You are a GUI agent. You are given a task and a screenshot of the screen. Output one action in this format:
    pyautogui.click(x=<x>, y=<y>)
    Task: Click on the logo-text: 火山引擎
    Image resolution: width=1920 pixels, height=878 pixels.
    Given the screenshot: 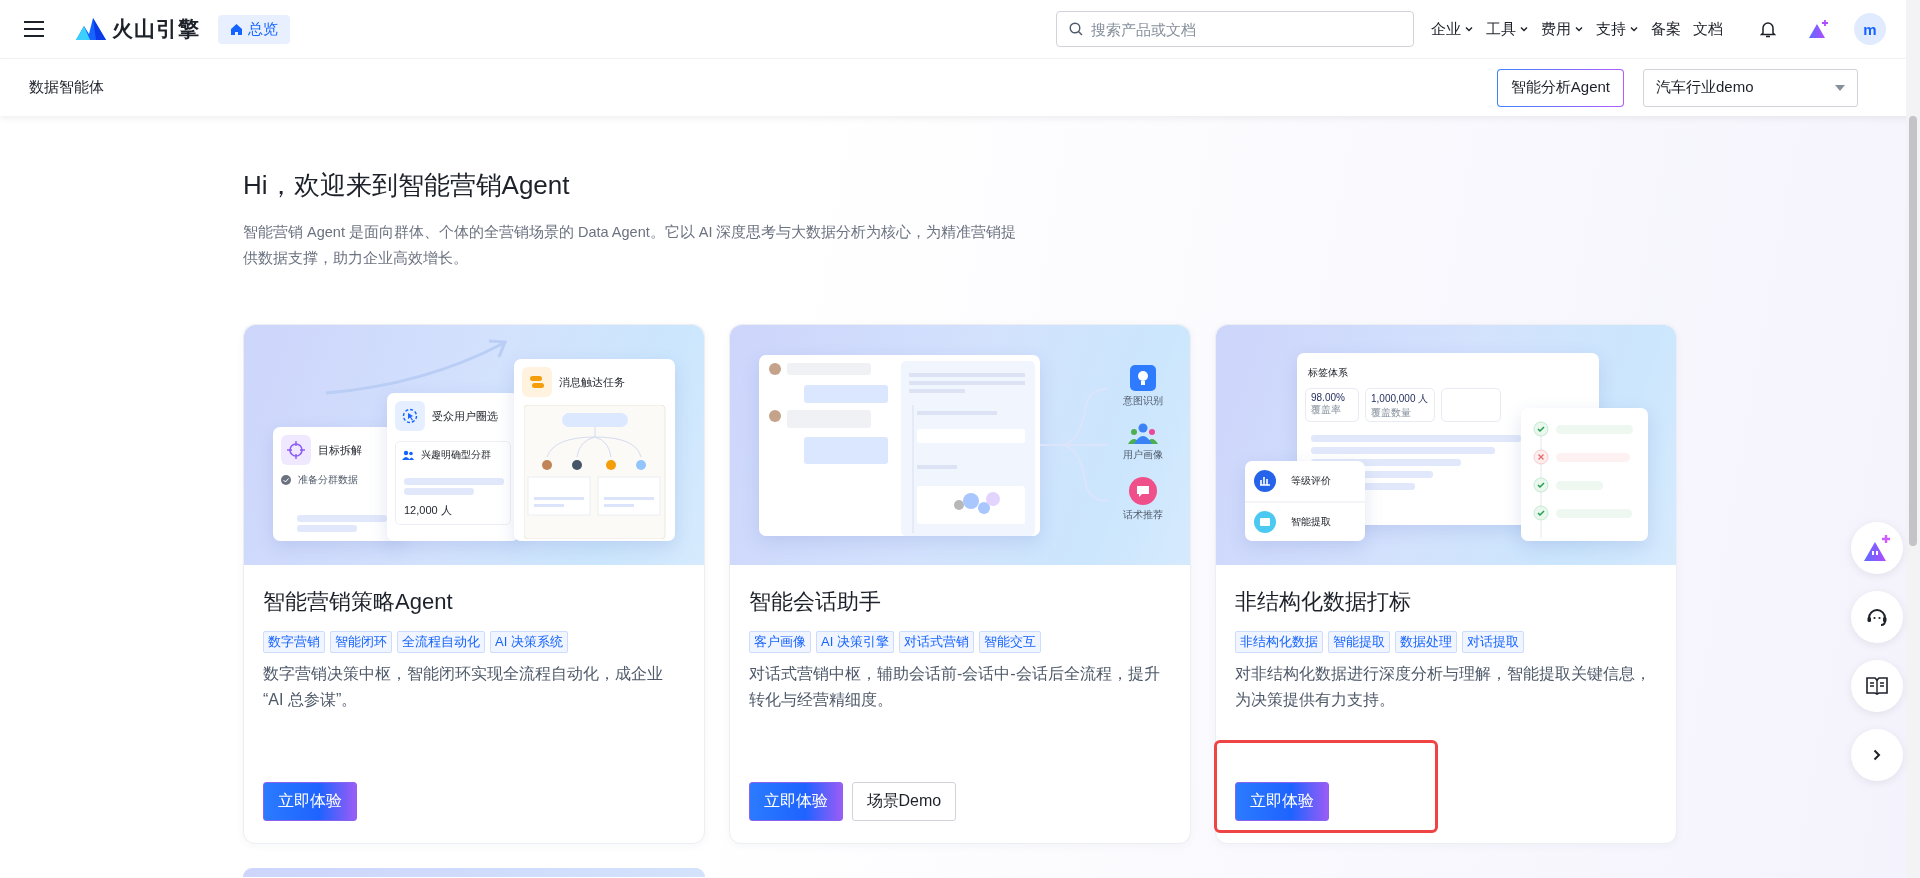 What is the action you would take?
    pyautogui.click(x=156, y=29)
    